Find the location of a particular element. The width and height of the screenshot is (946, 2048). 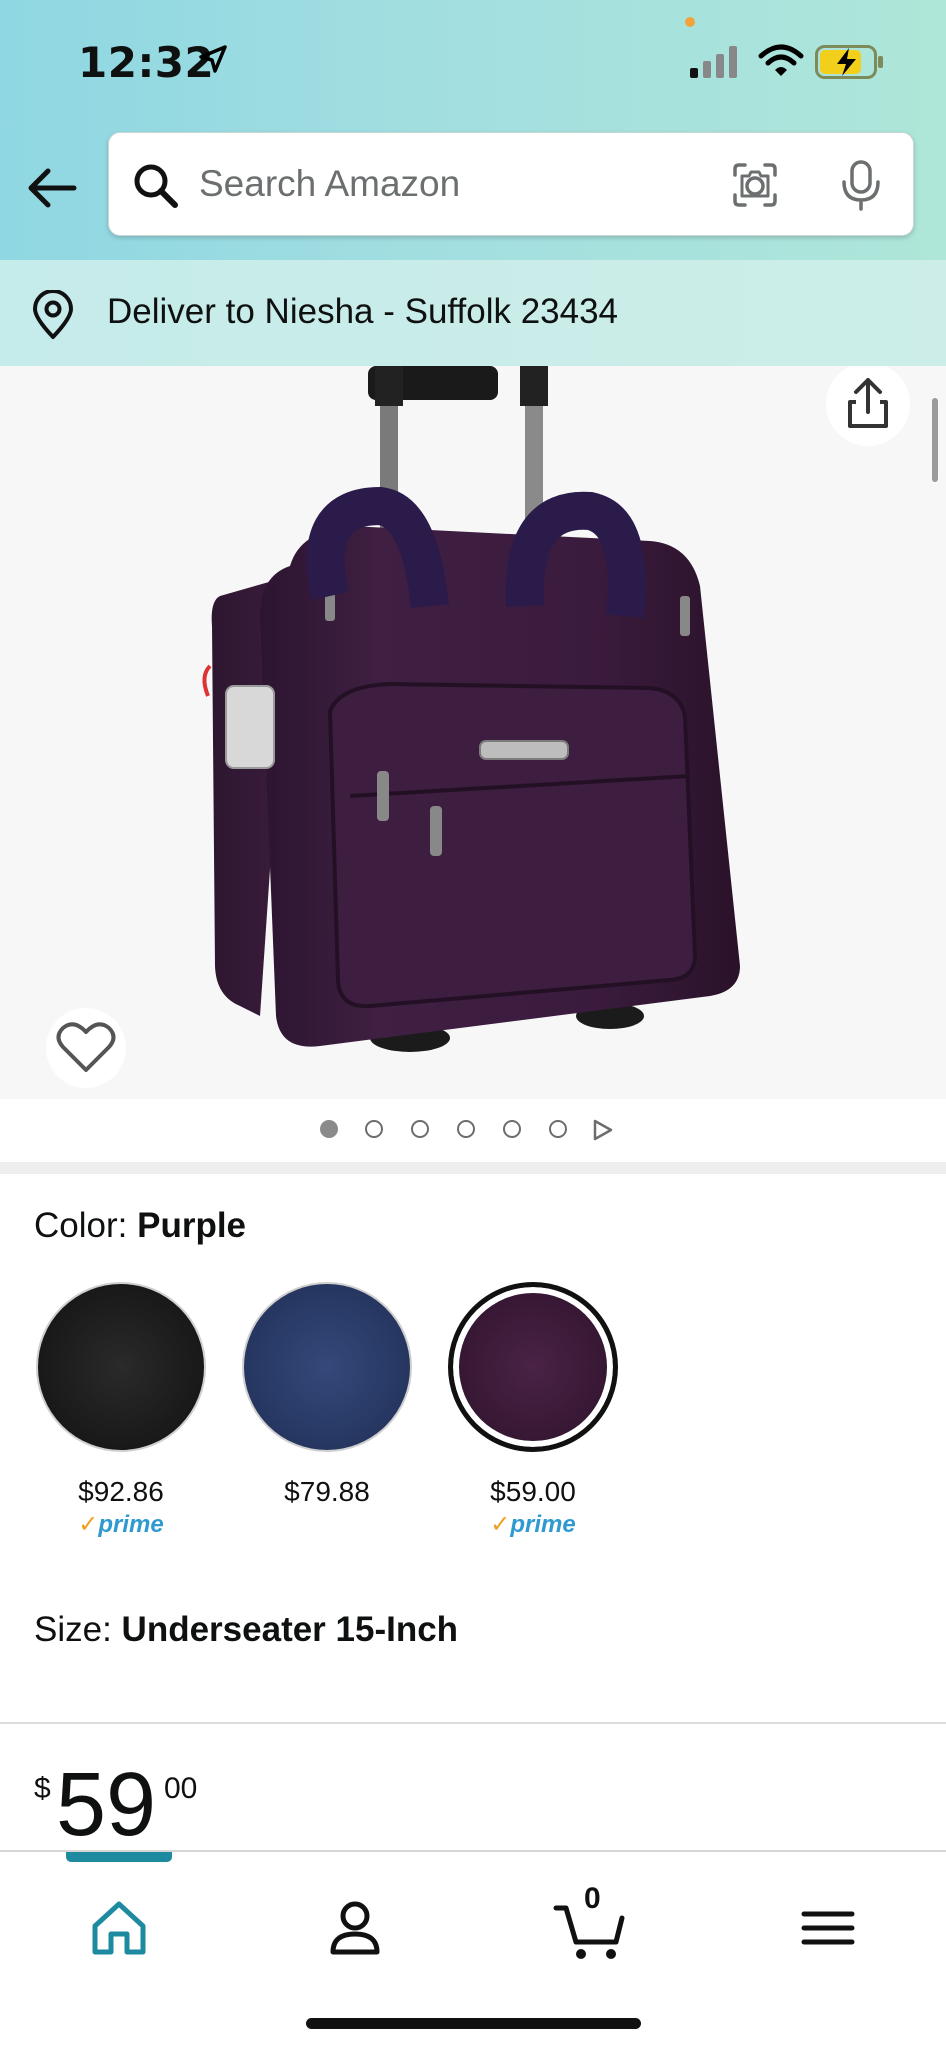

microphone-icon is located at coordinates (861, 185).